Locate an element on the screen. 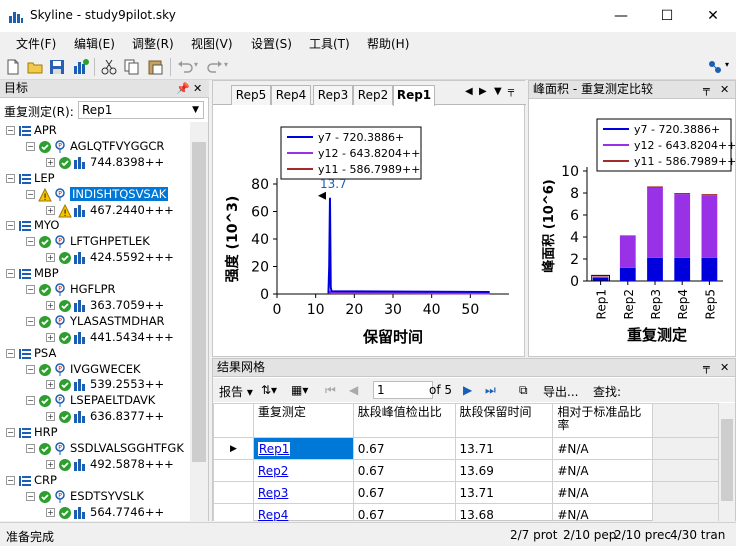 This screenshot has width=736, height=546. tab-next-icon: ▶ is located at coordinates (483, 91).